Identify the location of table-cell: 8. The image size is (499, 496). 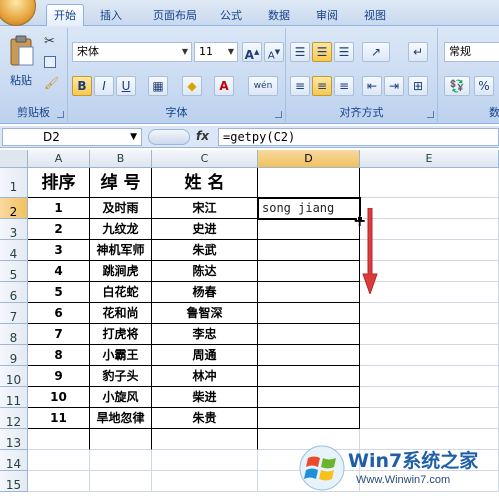
(59, 355).